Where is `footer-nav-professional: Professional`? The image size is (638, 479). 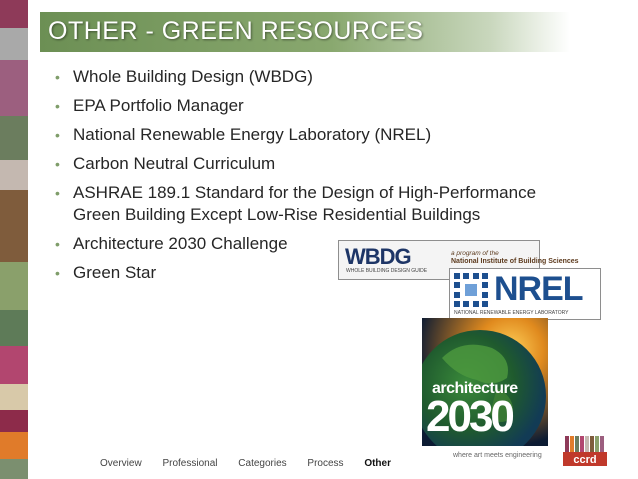
footer-nav-professional: Professional is located at coordinates (189, 463).